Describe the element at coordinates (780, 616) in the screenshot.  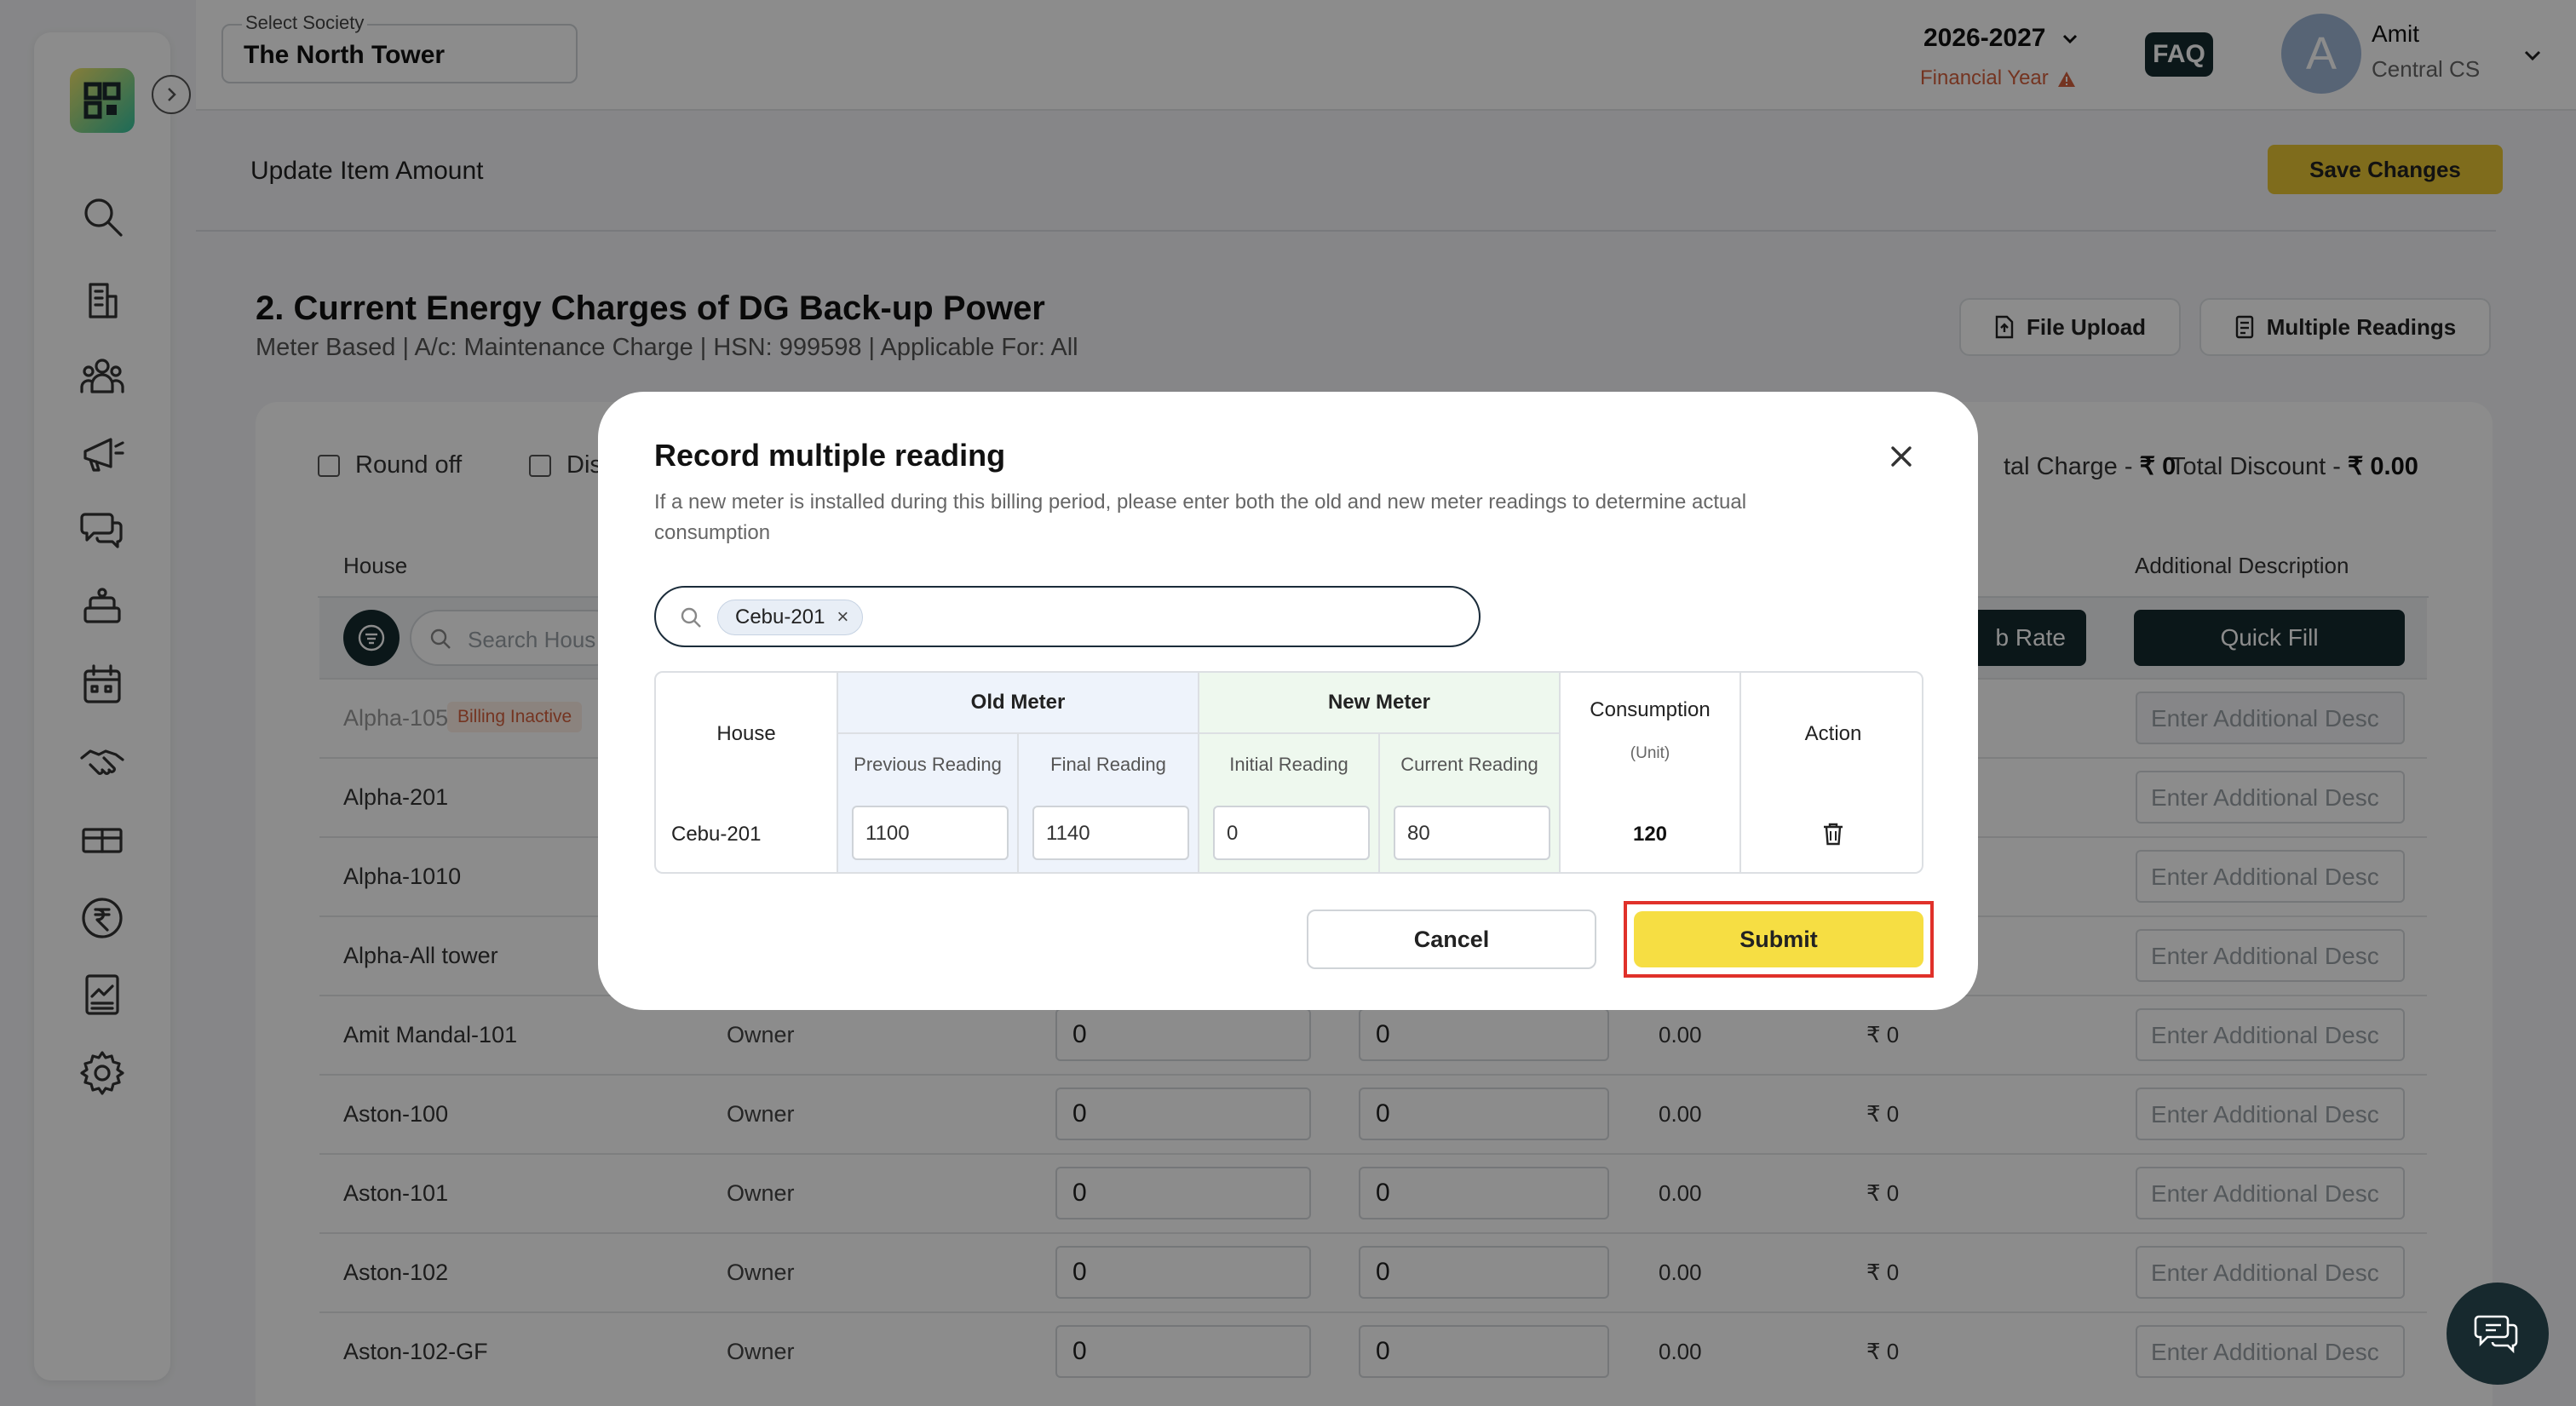
I see `chip-label: Cebu-201` at that location.